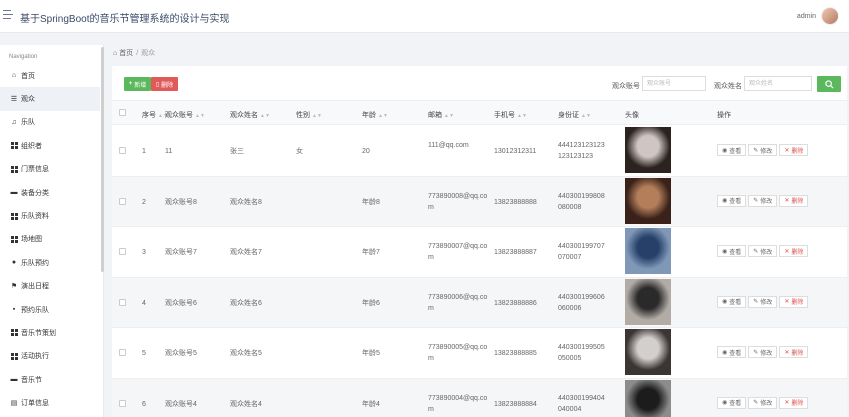 This screenshot has width=849, height=417. I want to click on sidebar-item-6: ▬ 装备分类, so click(50, 192).